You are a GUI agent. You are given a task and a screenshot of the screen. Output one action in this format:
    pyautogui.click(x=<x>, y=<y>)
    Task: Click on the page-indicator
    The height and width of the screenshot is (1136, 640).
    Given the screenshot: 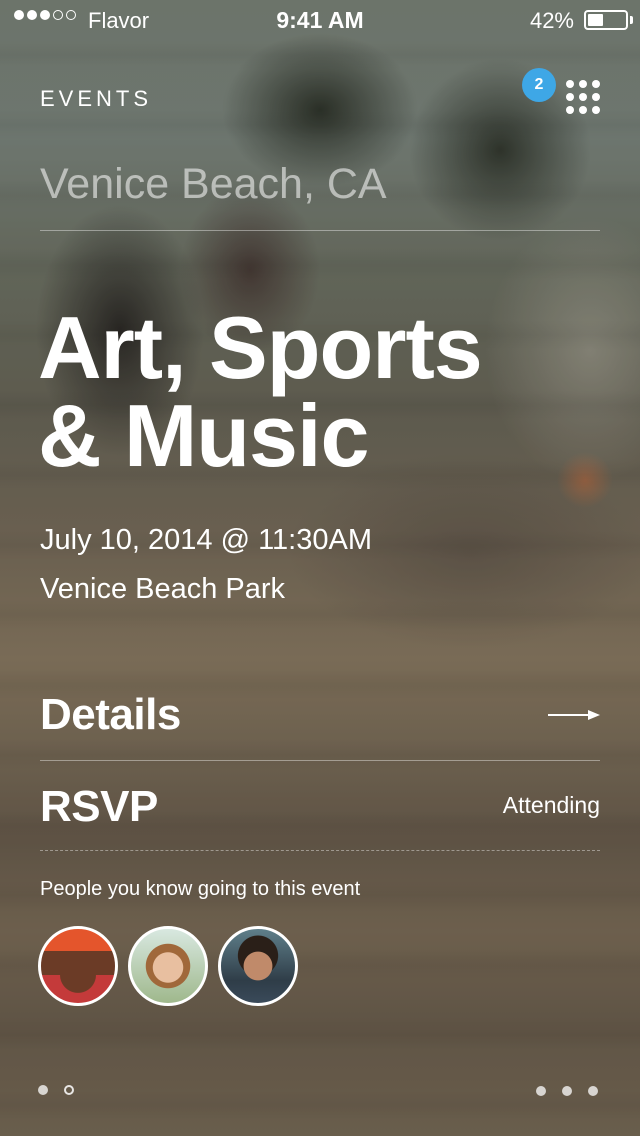 What is the action you would take?
    pyautogui.click(x=56, y=1090)
    